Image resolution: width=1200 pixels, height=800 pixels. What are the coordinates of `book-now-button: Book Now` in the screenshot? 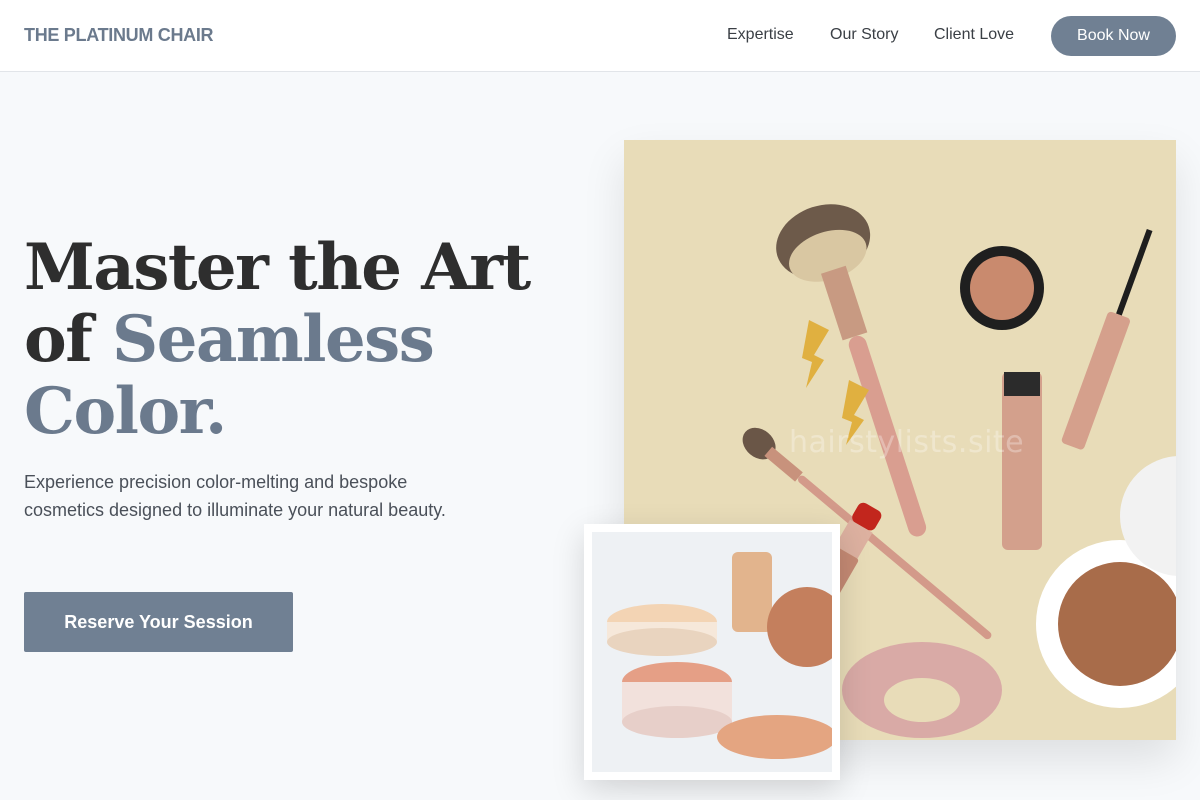 It's located at (1113, 36).